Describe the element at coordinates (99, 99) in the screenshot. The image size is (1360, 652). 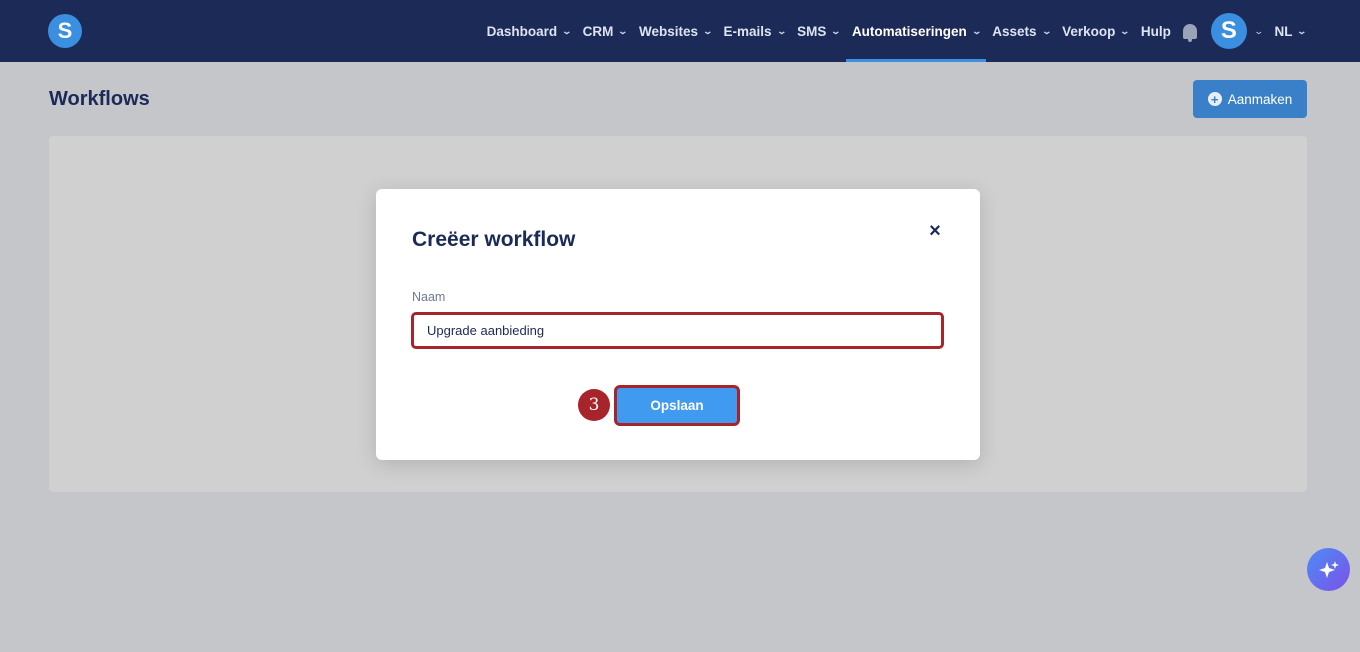
I see `page-title: Workflows` at that location.